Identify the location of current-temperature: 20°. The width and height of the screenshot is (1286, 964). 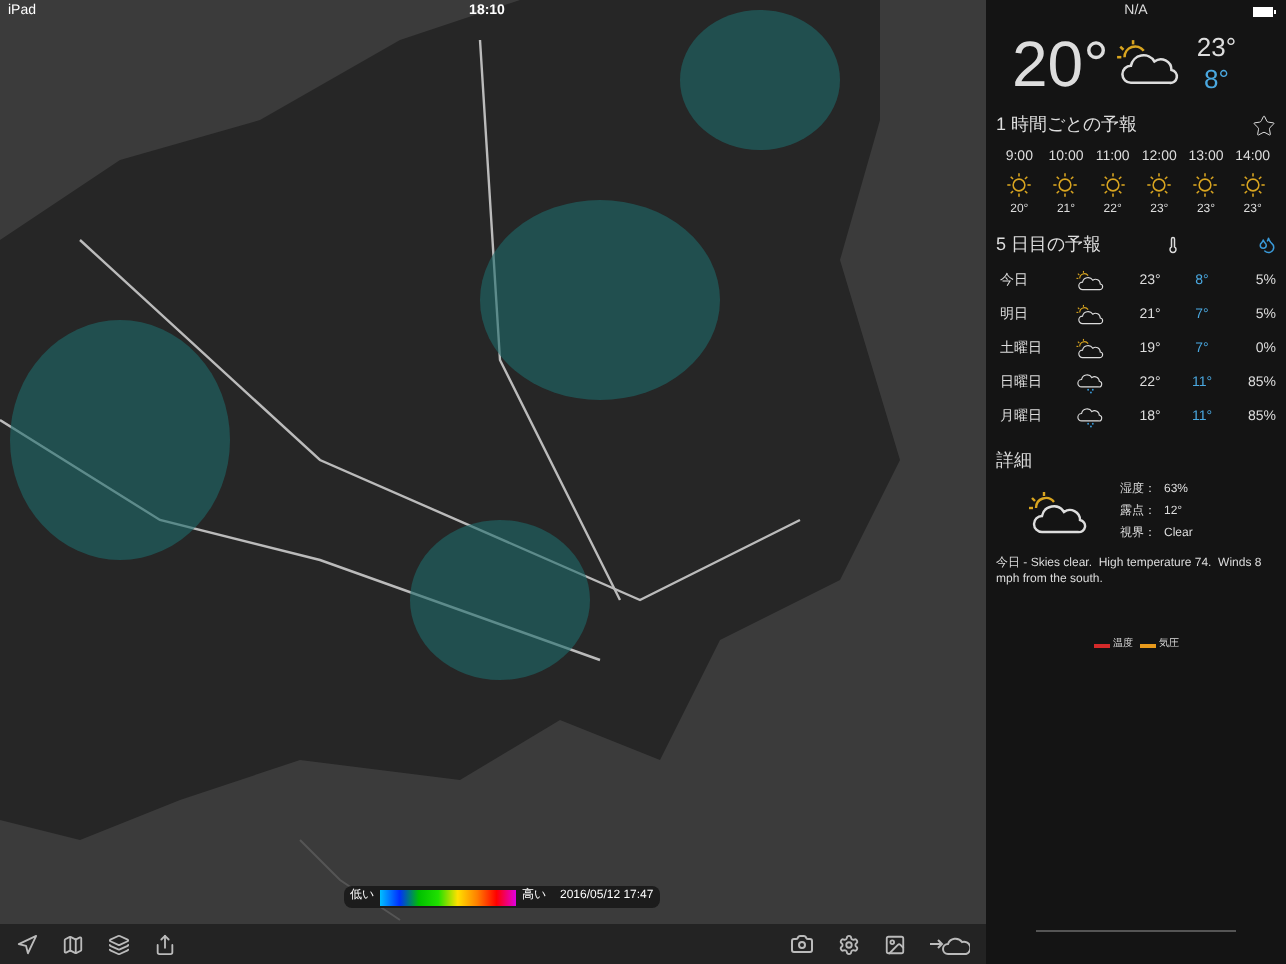
(1060, 64).